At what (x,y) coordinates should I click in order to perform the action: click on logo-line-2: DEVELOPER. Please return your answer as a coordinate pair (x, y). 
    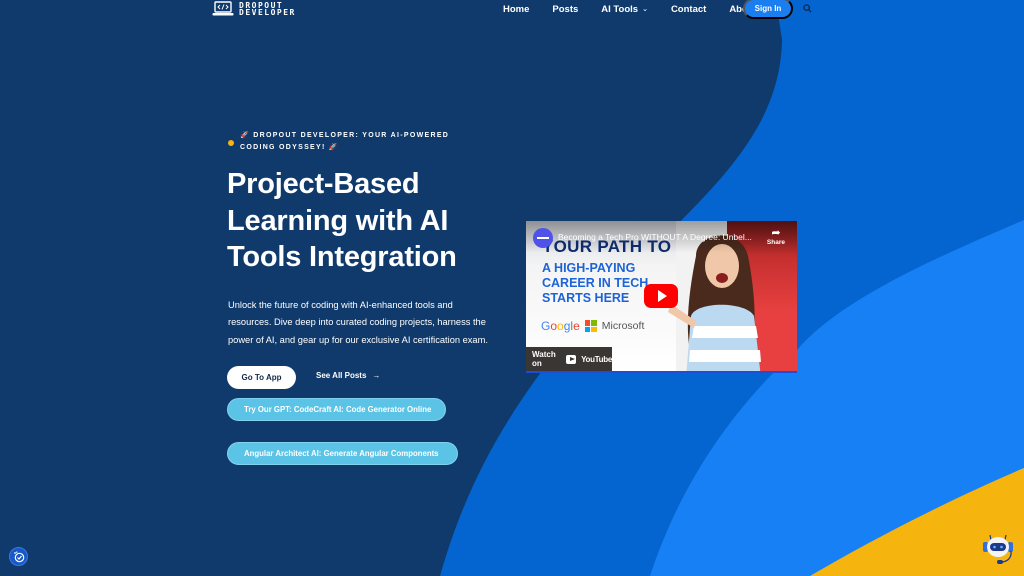
    Looking at the image, I should click on (267, 12).